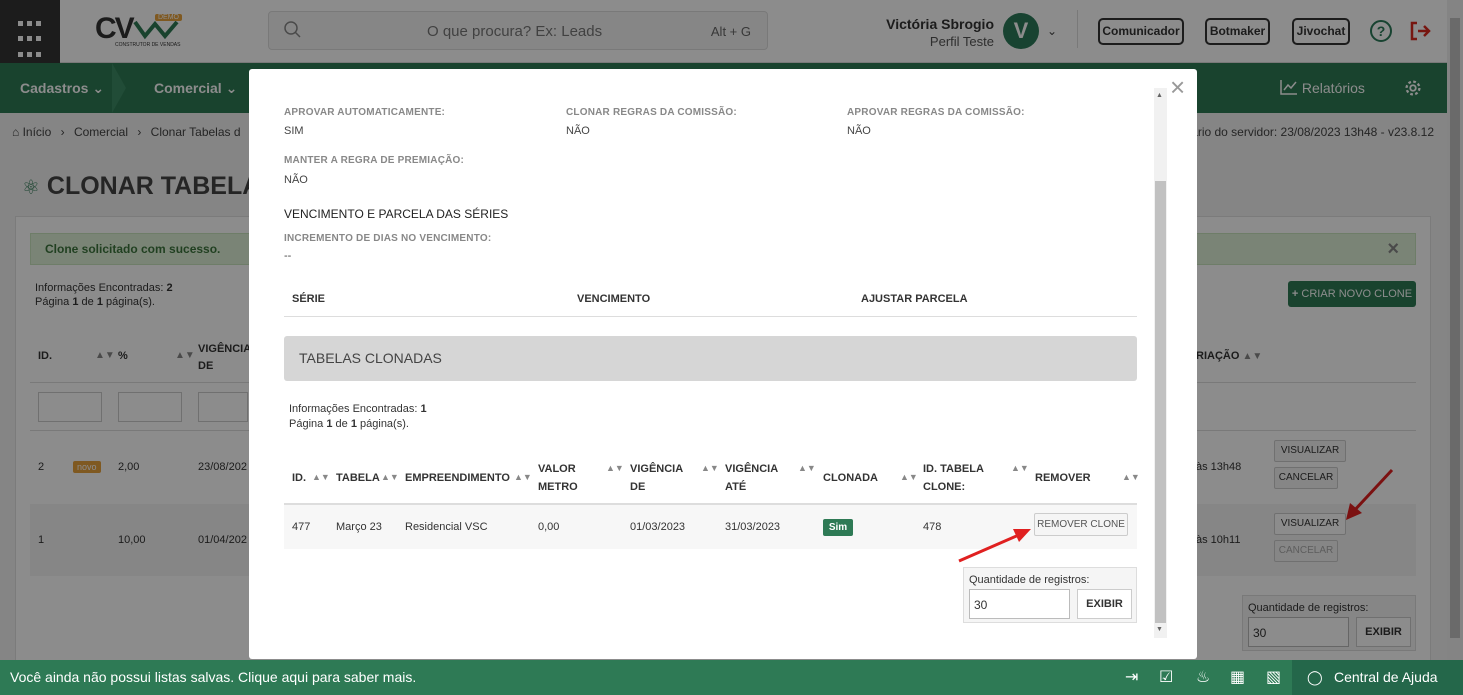  I want to click on col-label: ATÉ, so click(736, 487).